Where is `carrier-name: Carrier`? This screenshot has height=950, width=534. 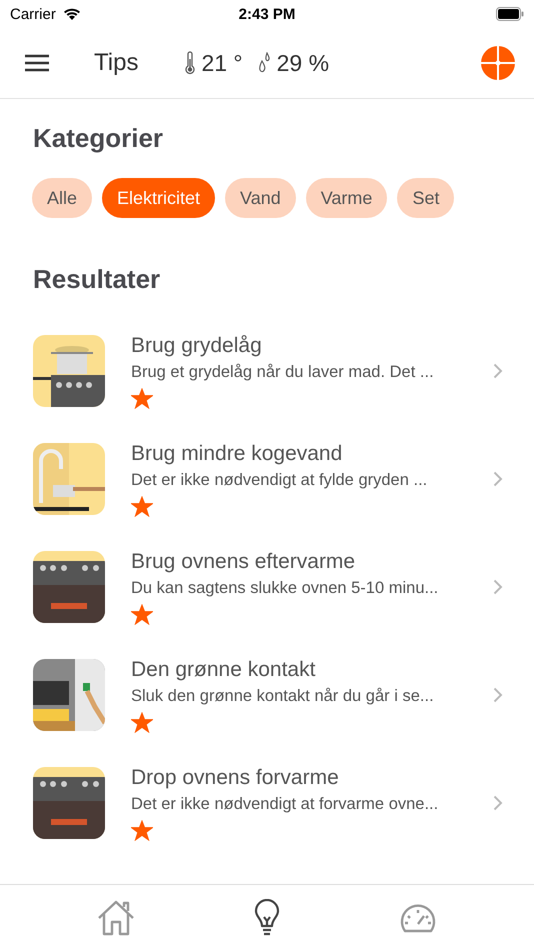 carrier-name: Carrier is located at coordinates (33, 14).